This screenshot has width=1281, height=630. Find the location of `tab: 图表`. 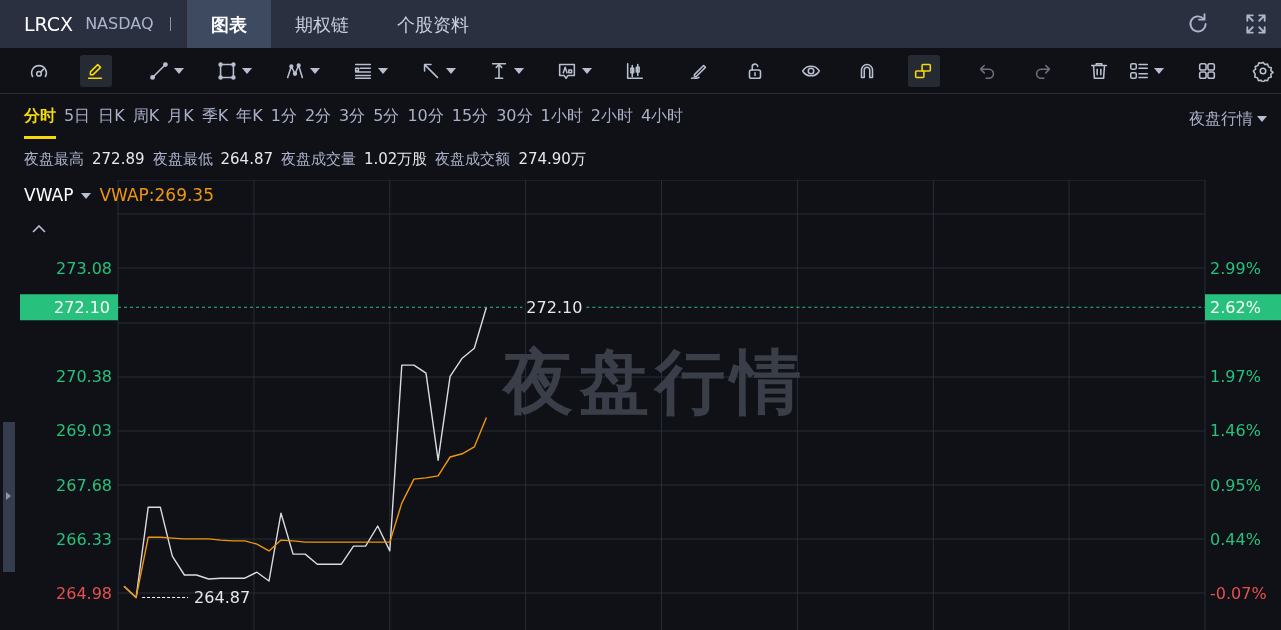

tab: 图表 is located at coordinates (228, 24).